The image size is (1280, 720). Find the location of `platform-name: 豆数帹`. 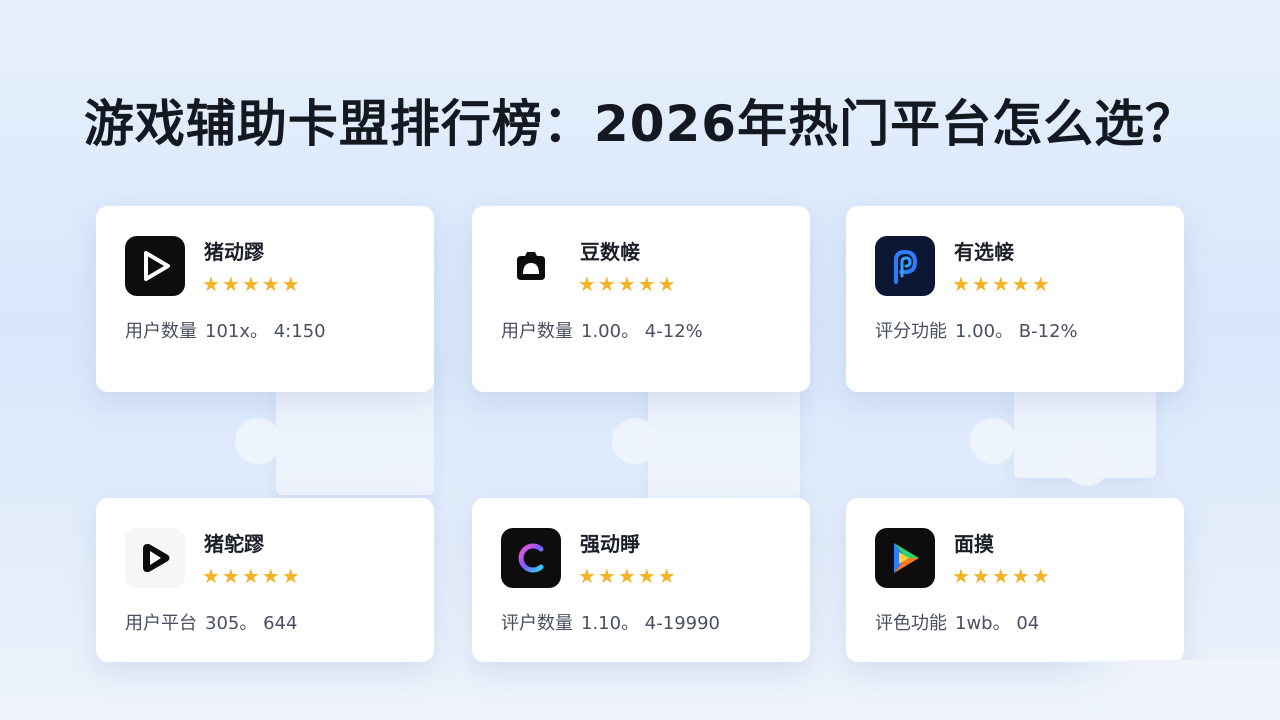

platform-name: 豆数帹 is located at coordinates (610, 252).